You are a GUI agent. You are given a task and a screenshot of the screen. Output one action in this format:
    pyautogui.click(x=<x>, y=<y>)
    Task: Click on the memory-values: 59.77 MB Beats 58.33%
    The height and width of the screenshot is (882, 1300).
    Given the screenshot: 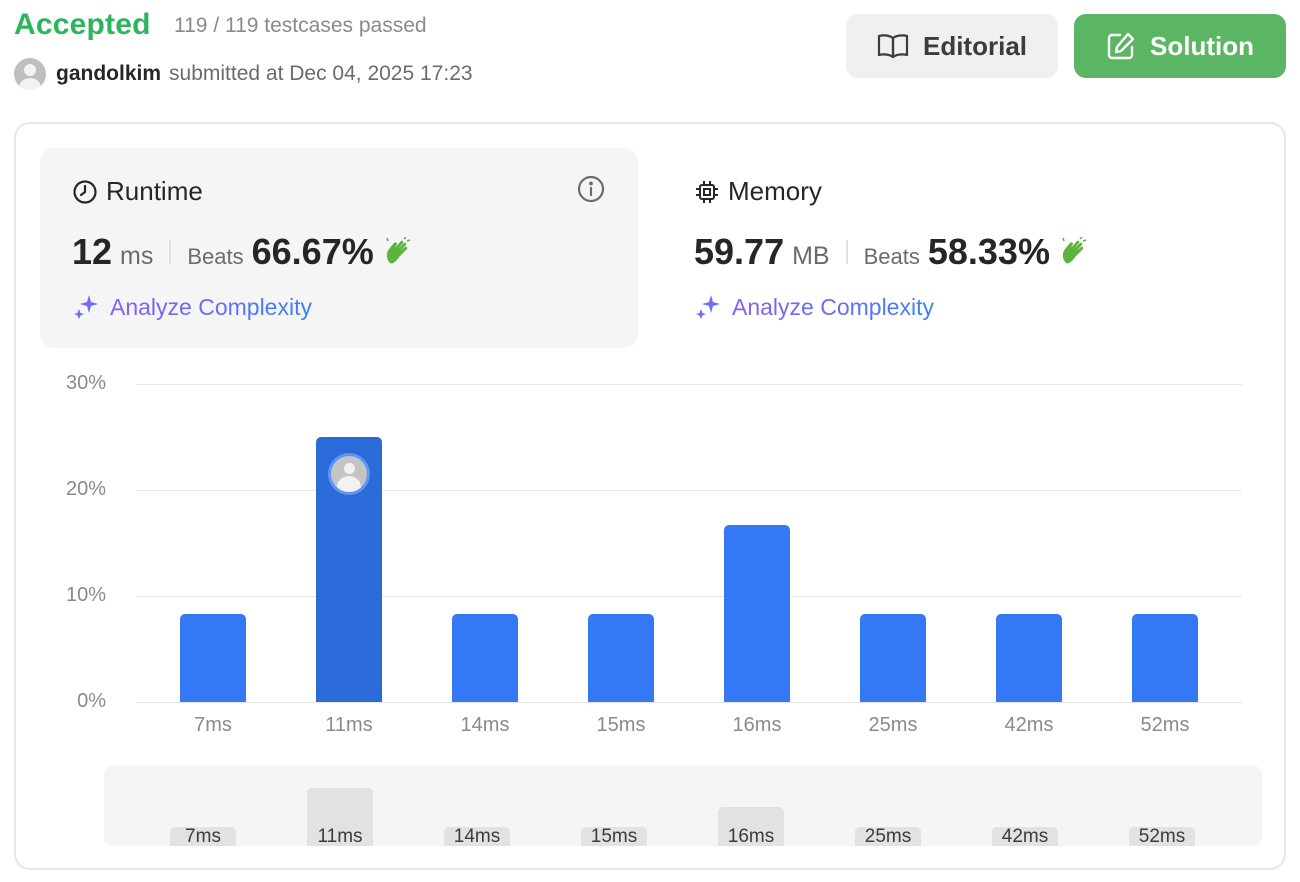 What is the action you would take?
    pyautogui.click(x=961, y=252)
    